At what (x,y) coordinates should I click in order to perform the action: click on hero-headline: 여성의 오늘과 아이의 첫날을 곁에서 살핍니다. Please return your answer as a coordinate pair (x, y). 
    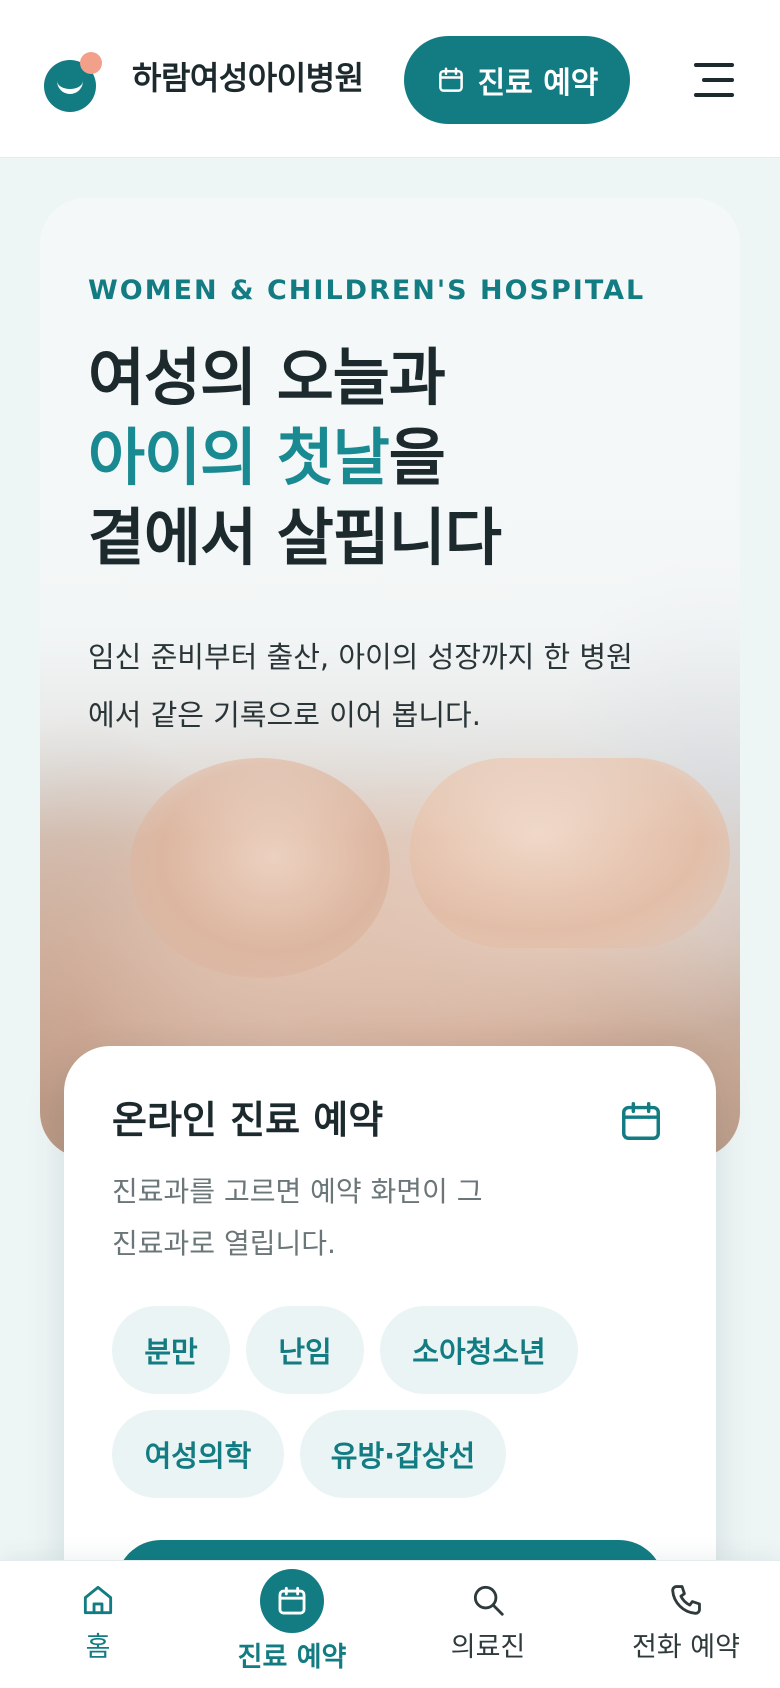
    Looking at the image, I should click on (295, 458).